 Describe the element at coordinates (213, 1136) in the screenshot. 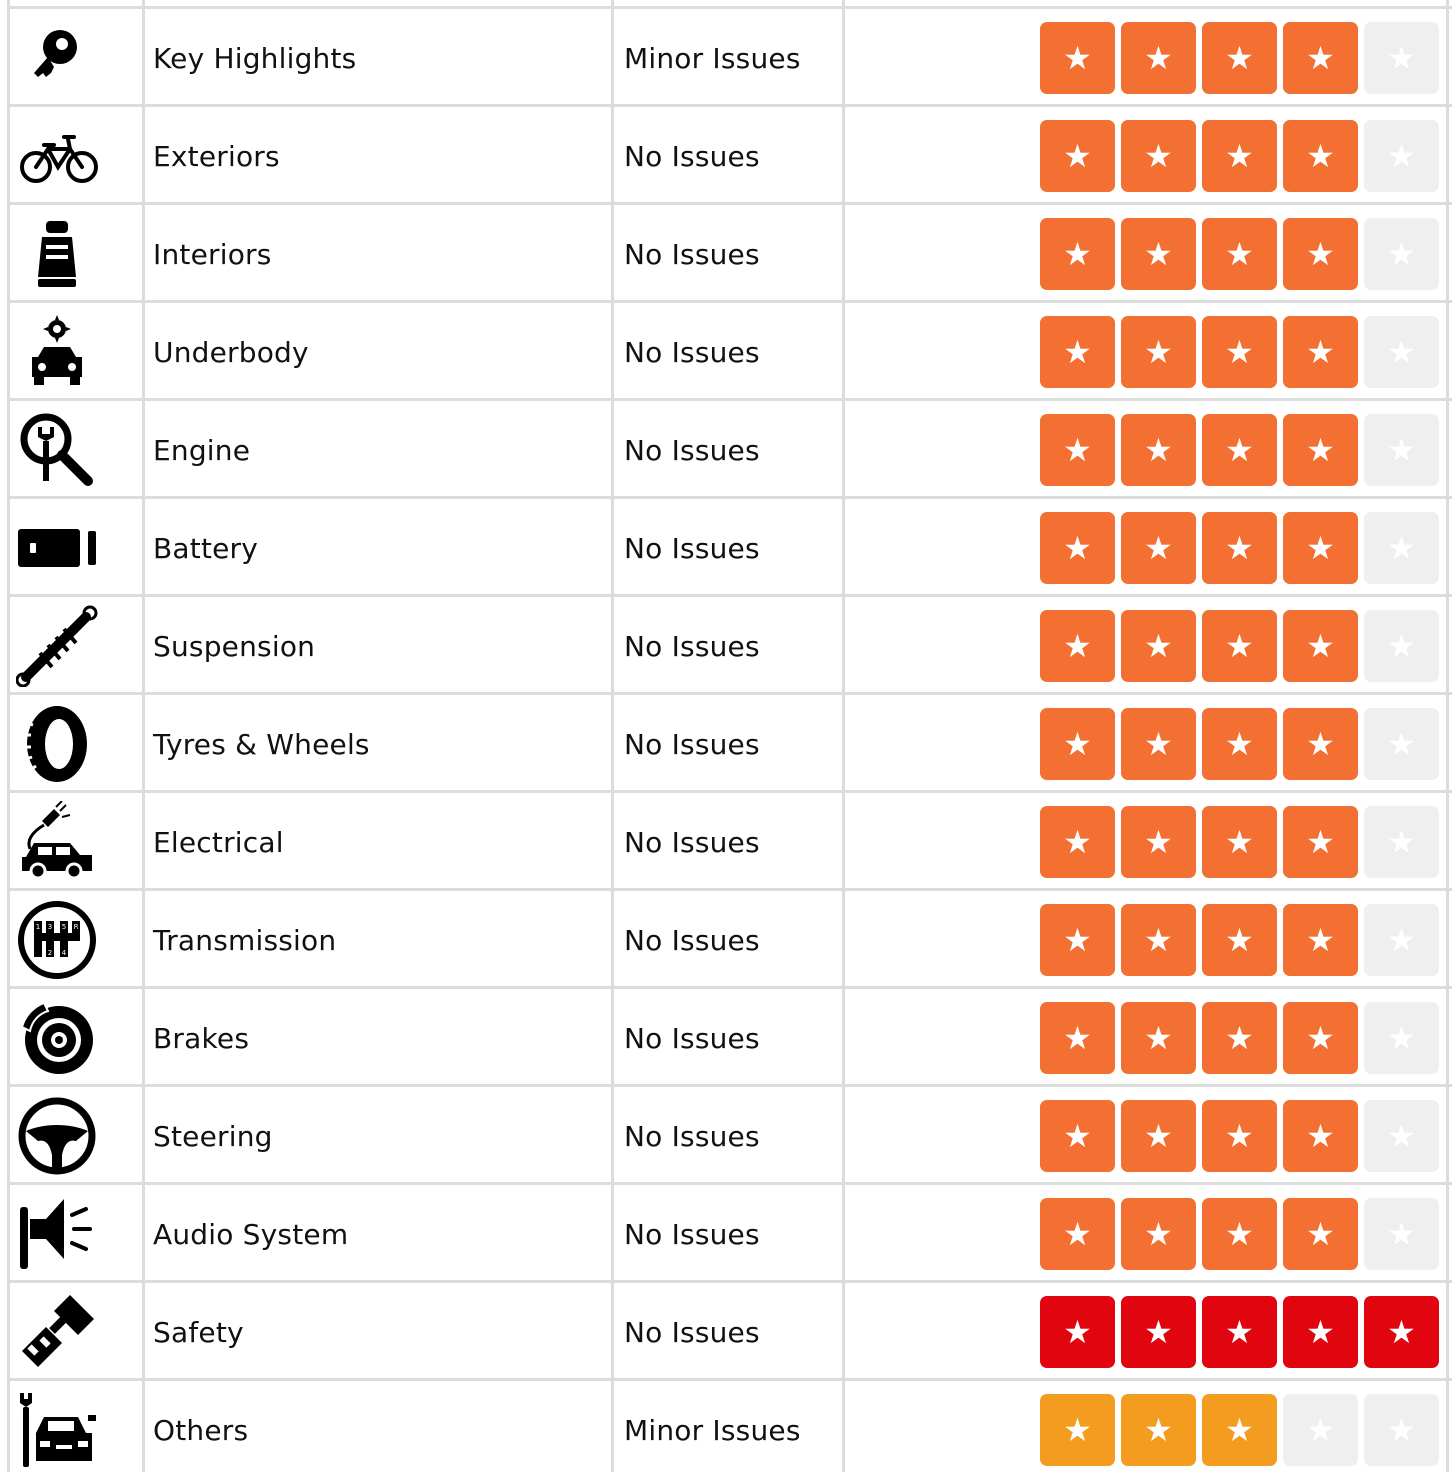

I see `category-label: Steering` at that location.